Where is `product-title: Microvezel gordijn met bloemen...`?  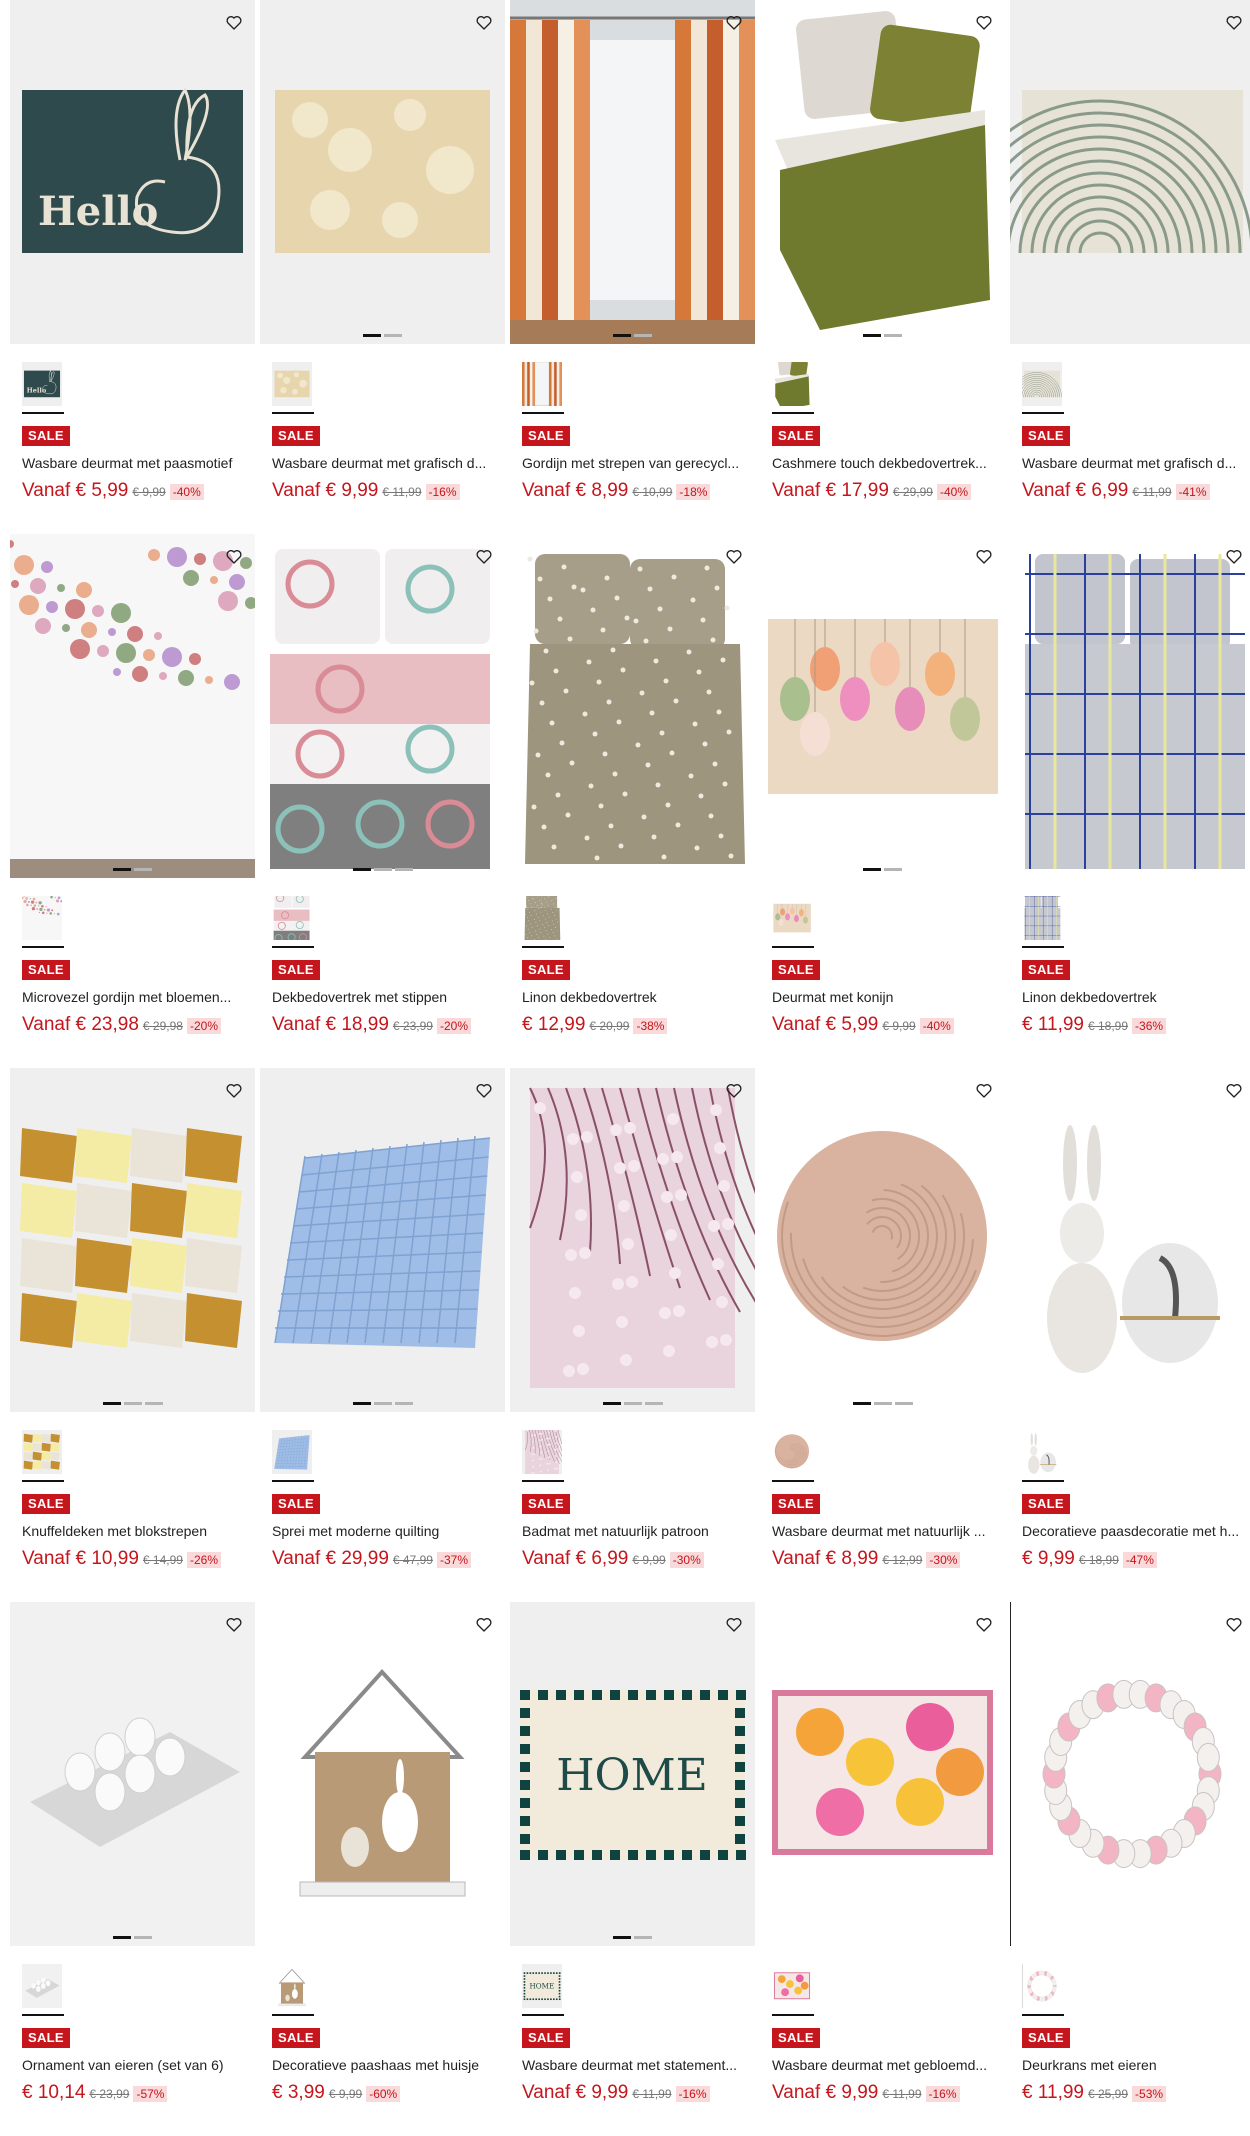
product-title: Microvezel gordijn met bloemen... is located at coordinates (136, 997).